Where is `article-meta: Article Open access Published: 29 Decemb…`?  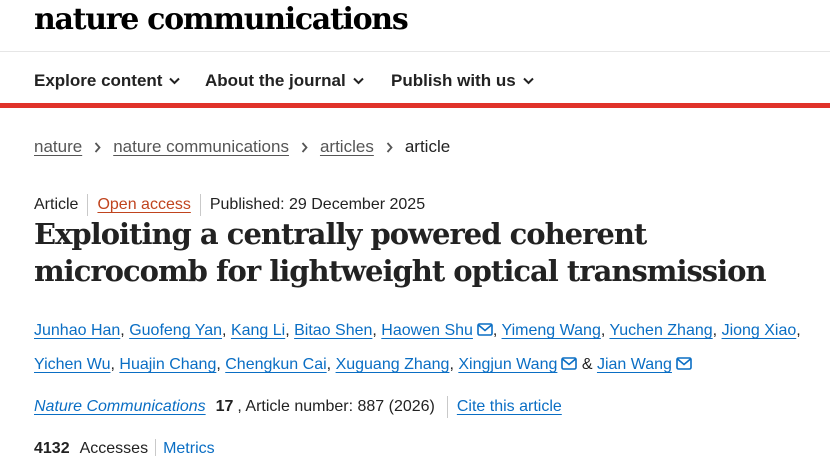
article-meta: Article Open access Published: 29 Decemb… is located at coordinates (229, 205).